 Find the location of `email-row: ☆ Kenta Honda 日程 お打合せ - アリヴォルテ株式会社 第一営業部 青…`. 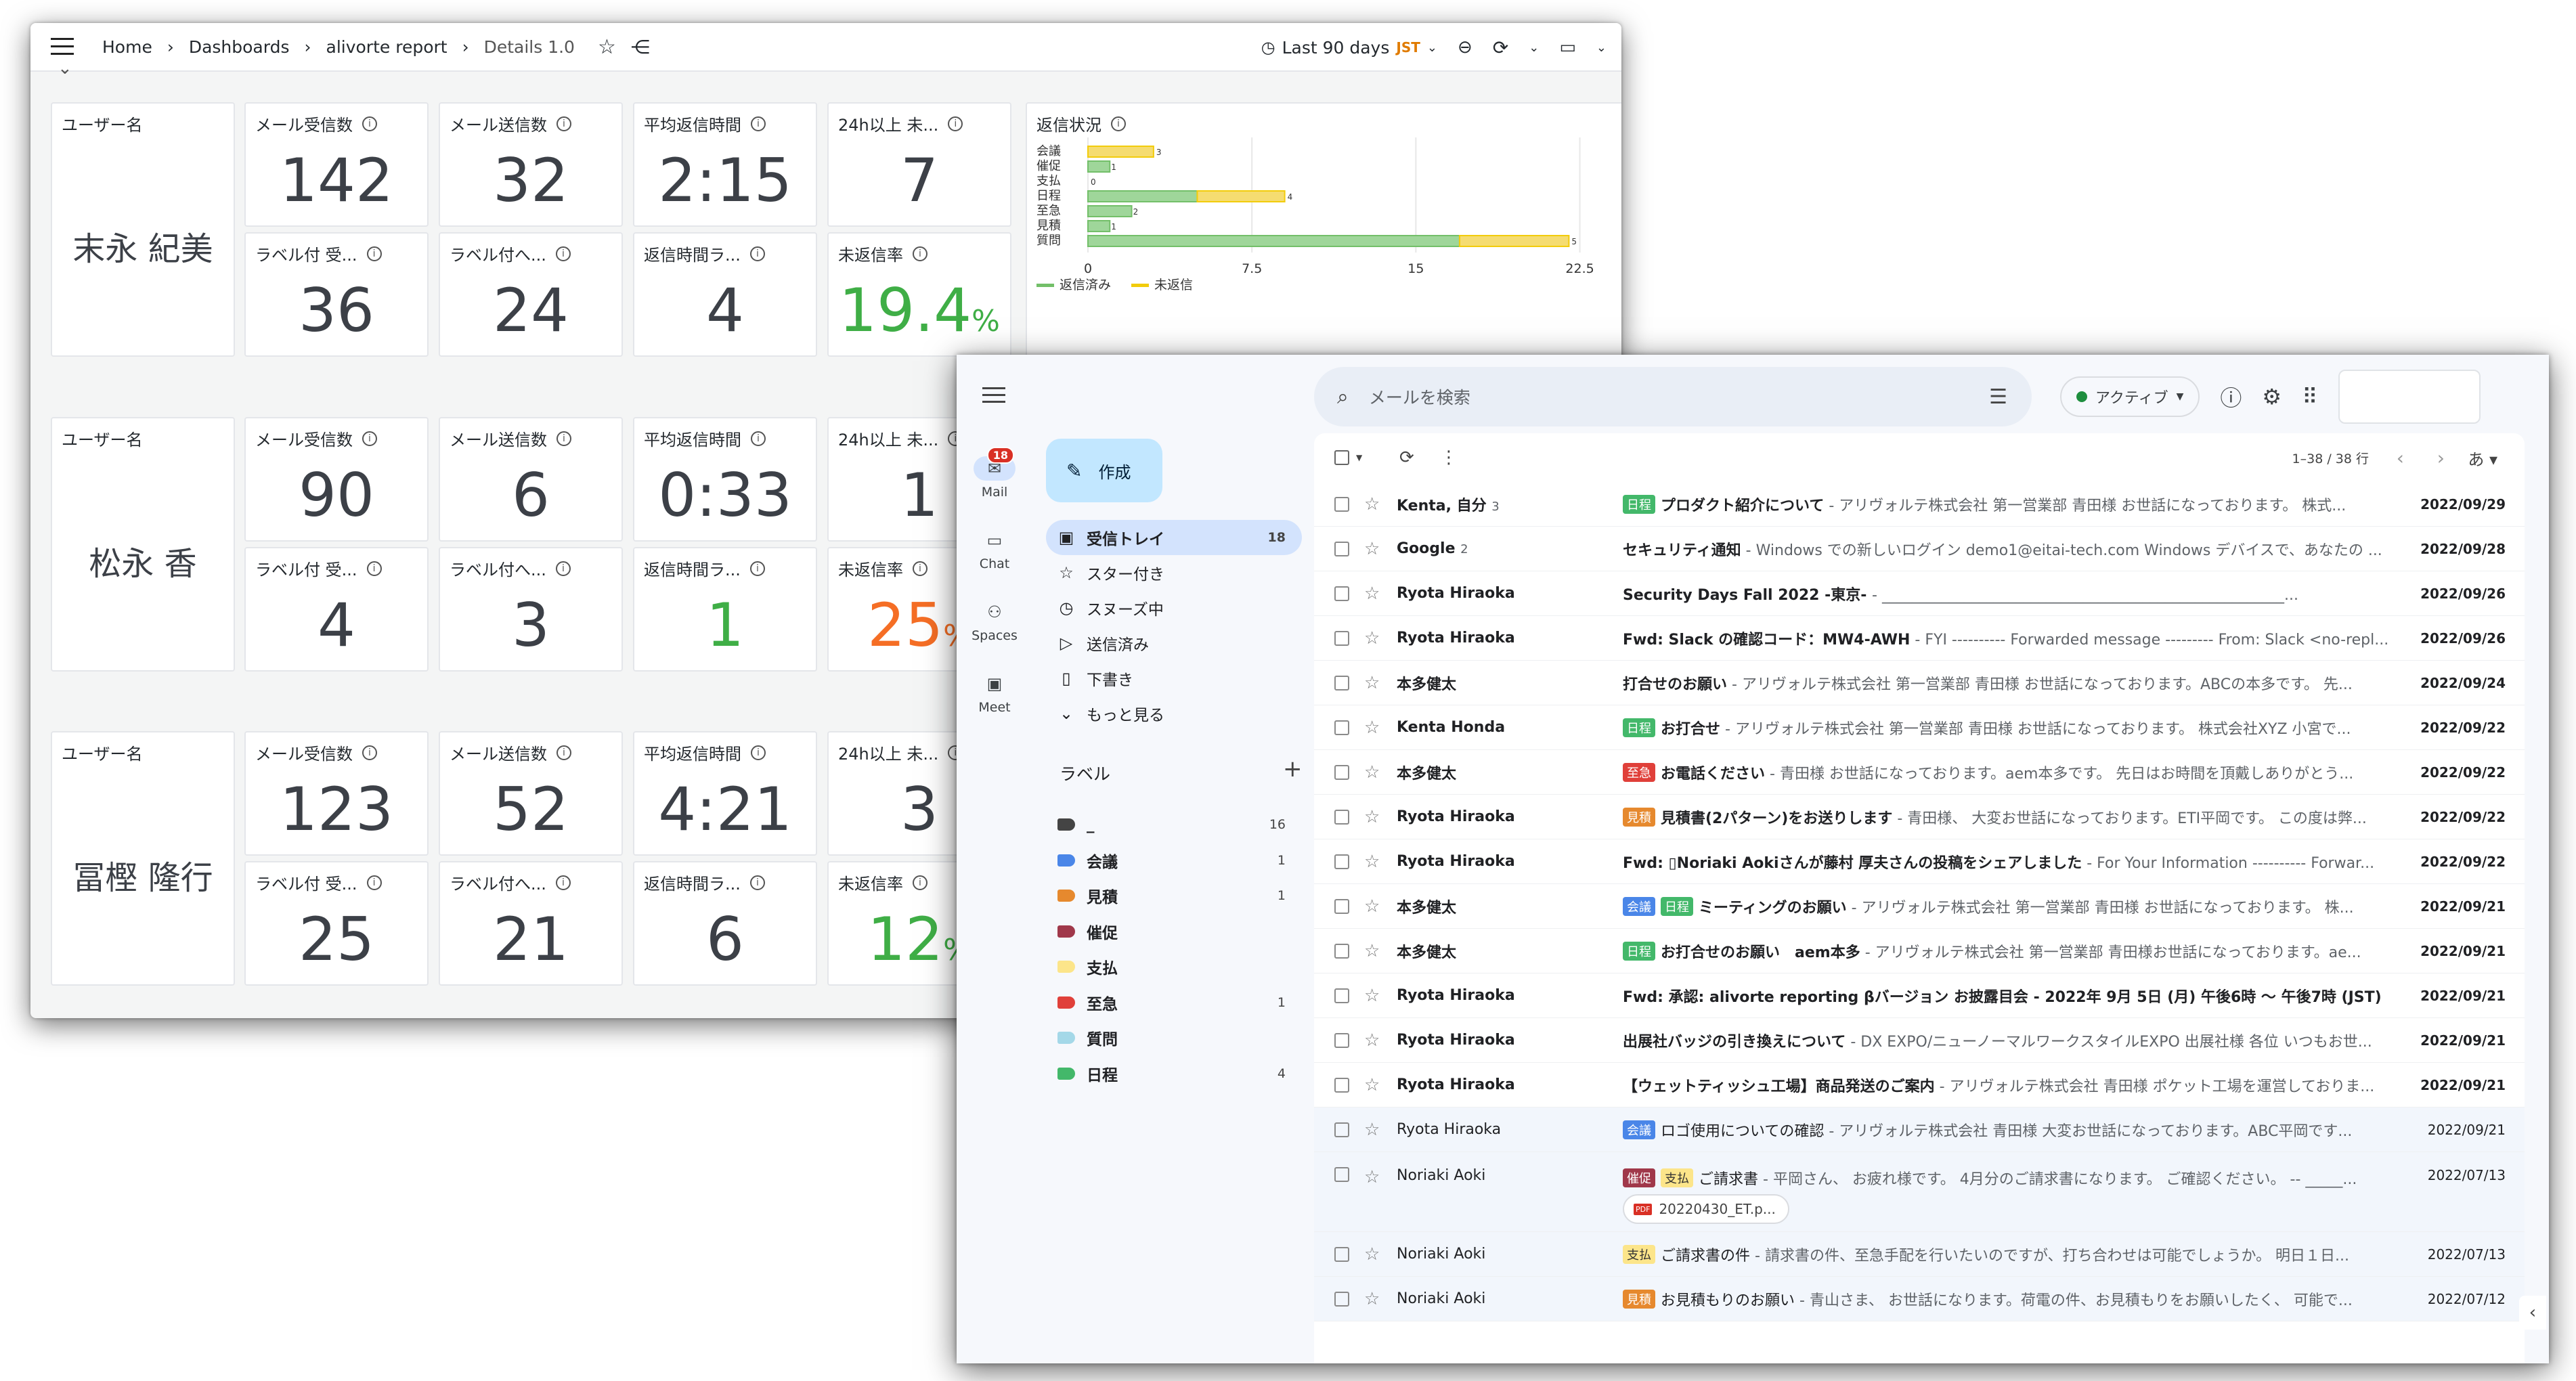

email-row: ☆ Kenta Honda 日程 お打合せ - アリヴォルテ株式会社 第一営業部 青… is located at coordinates (1919, 727).